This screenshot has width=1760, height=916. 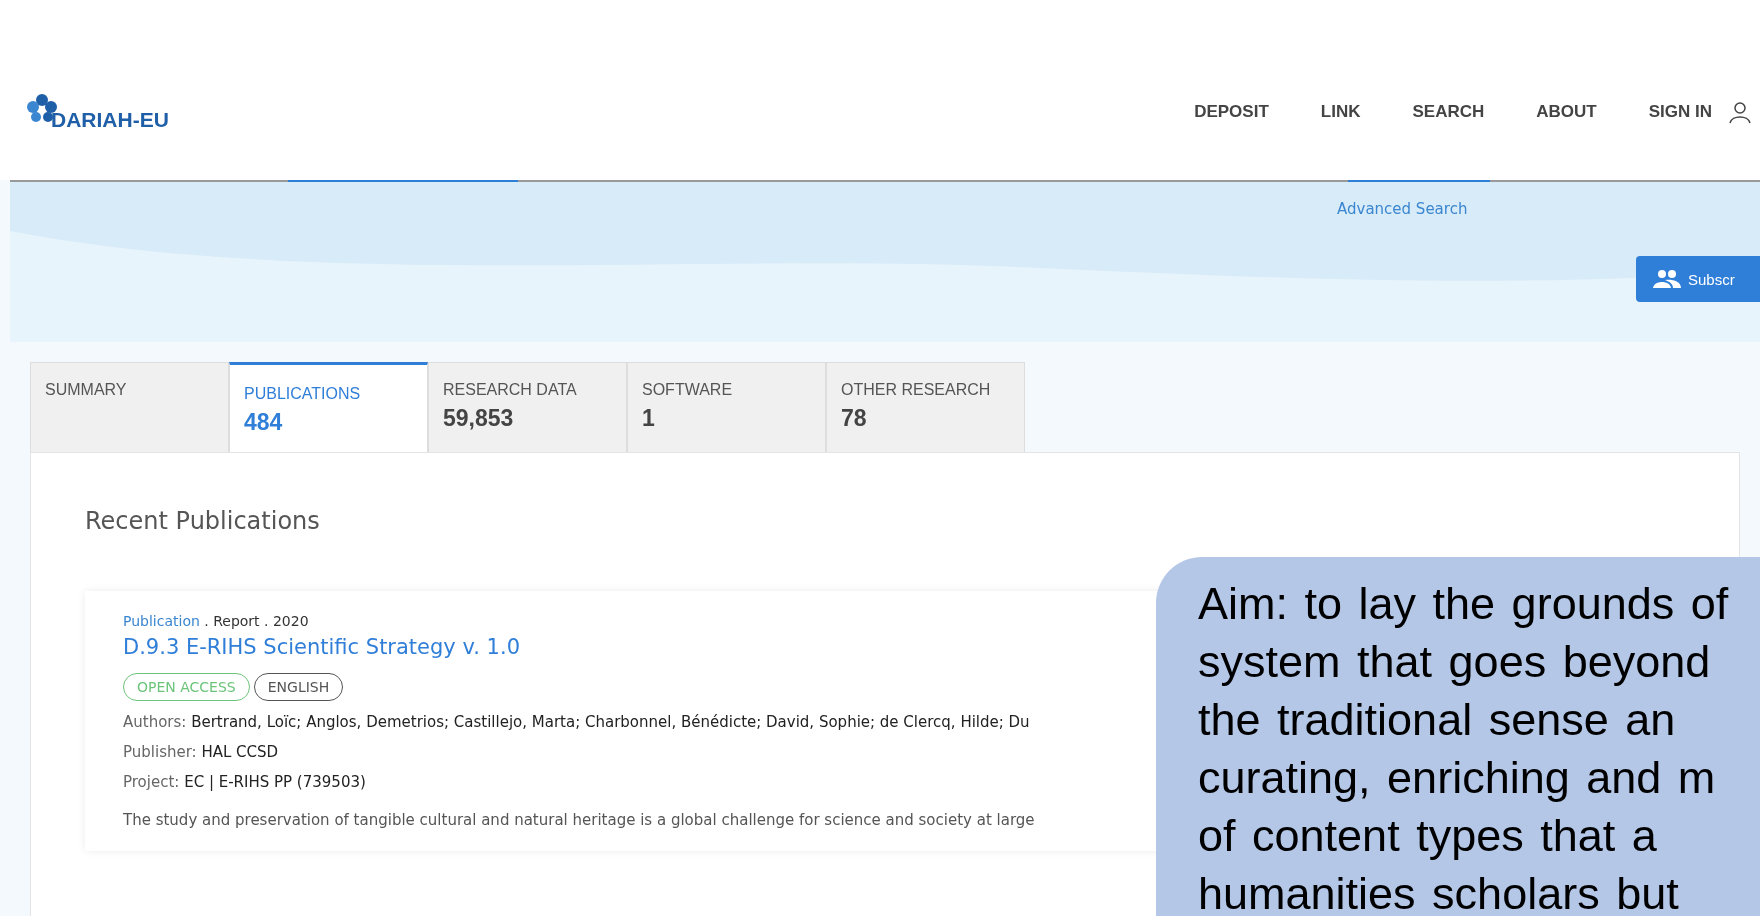 I want to click on logo-text: DARIAH-EU, so click(x=110, y=120).